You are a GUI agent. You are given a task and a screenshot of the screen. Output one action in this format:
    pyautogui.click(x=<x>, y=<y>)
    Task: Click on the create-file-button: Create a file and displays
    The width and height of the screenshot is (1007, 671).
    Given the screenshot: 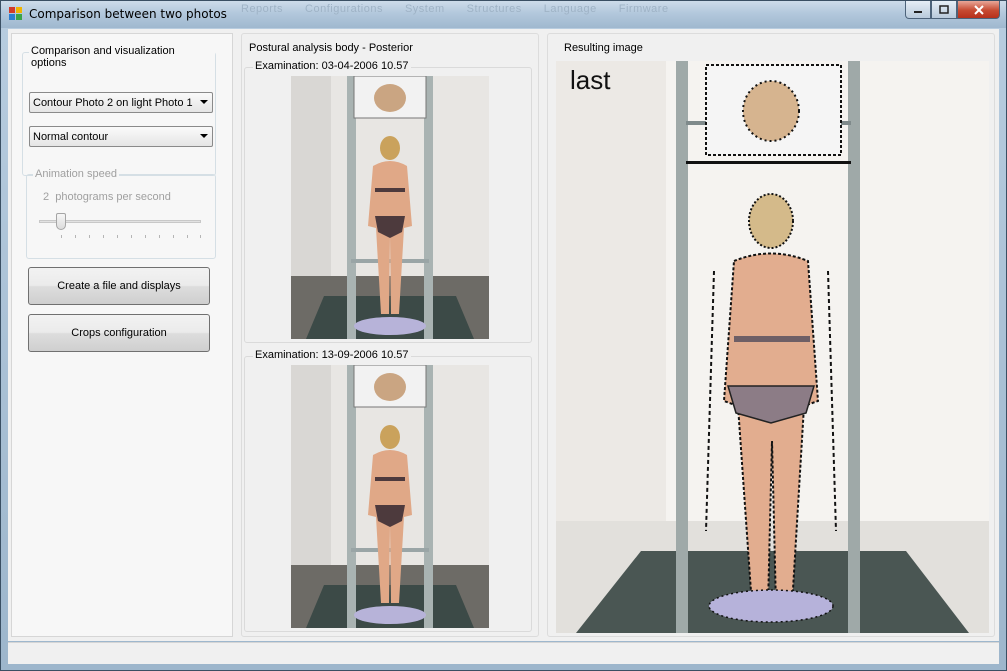 What is the action you would take?
    pyautogui.click(x=119, y=286)
    